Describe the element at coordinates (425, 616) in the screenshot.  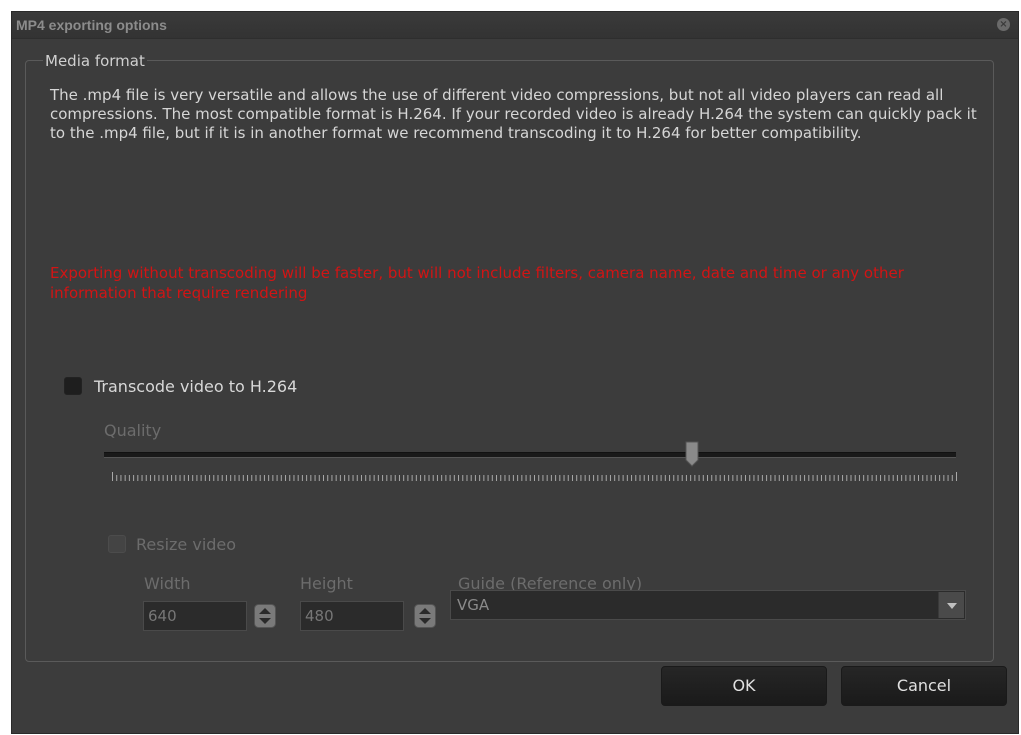
I see `height-spinner-icon` at that location.